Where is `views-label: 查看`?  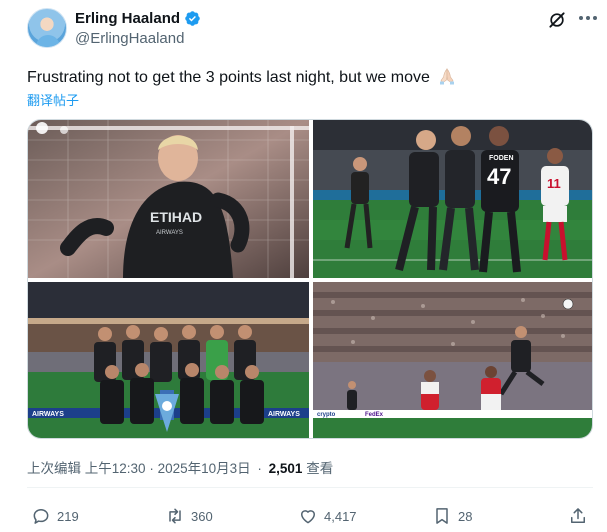
views-label: 查看 is located at coordinates (320, 468).